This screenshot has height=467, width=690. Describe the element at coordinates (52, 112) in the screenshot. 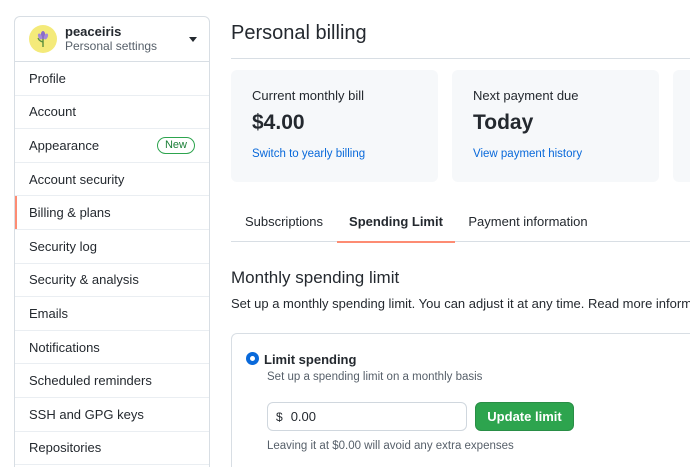

I see `sidebar-item-label: Account` at that location.